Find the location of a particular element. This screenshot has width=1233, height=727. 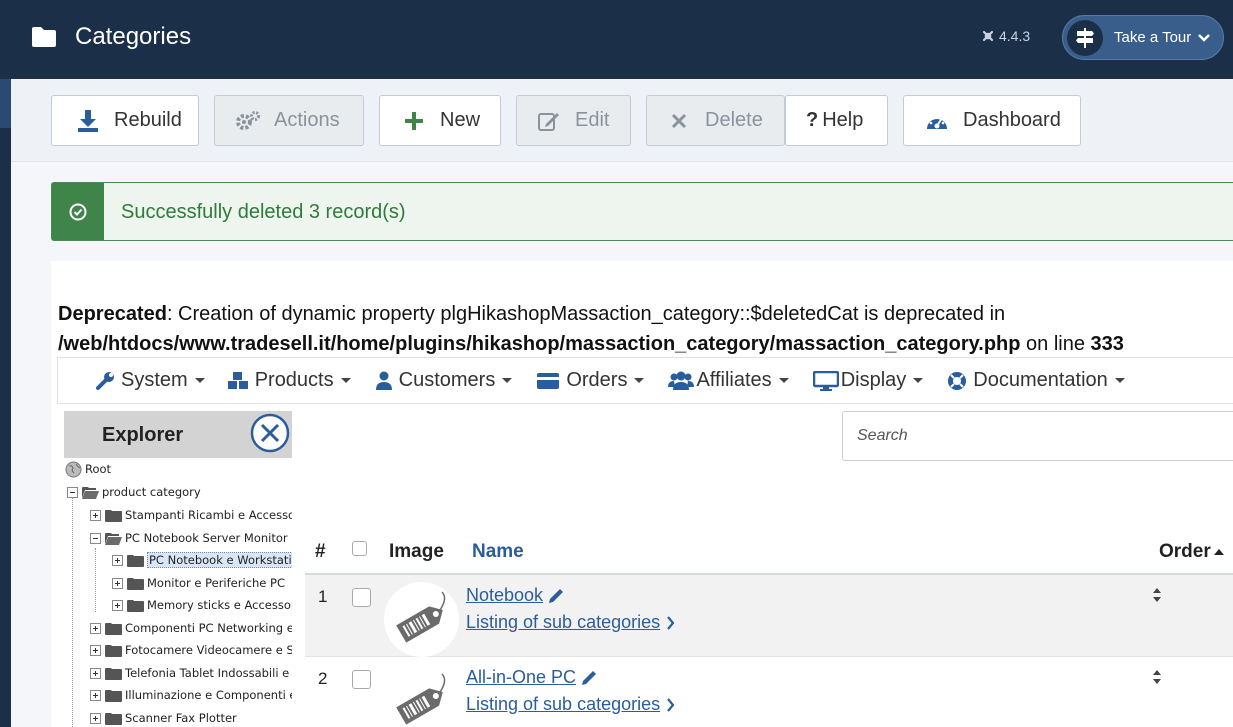

menu-affiliates: Affiliates is located at coordinates (728, 380).